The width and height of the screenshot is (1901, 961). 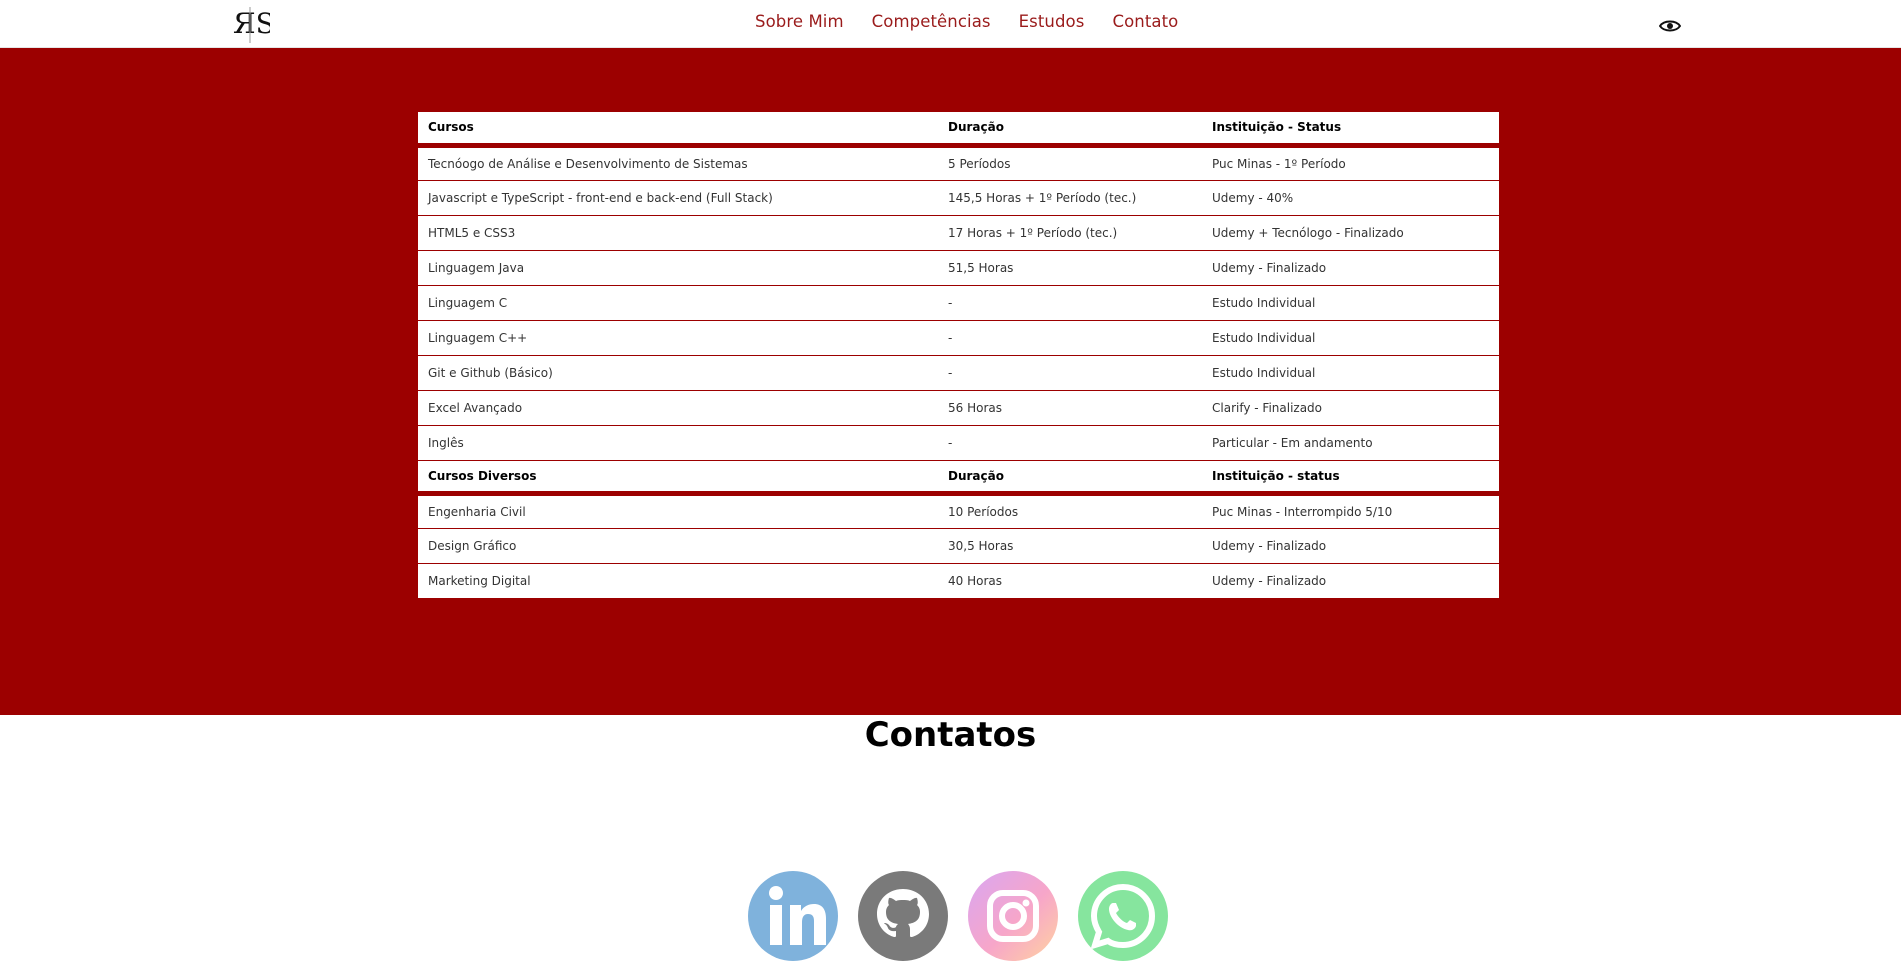 What do you see at coordinates (1070, 233) in the screenshot?
I see `course-duration: 17 Horas + 1º Período (tec.)` at bounding box center [1070, 233].